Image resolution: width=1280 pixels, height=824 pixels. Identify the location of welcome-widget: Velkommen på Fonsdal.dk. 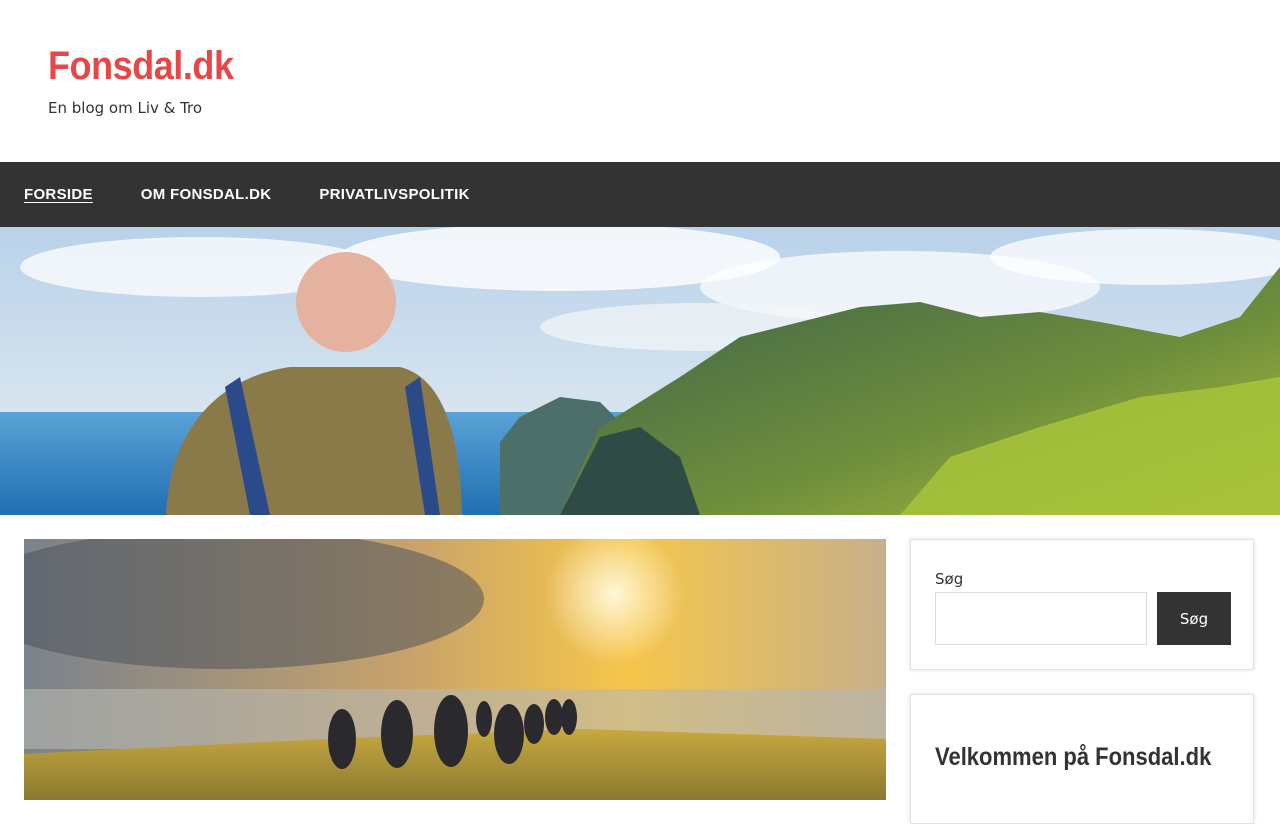
(1082, 759).